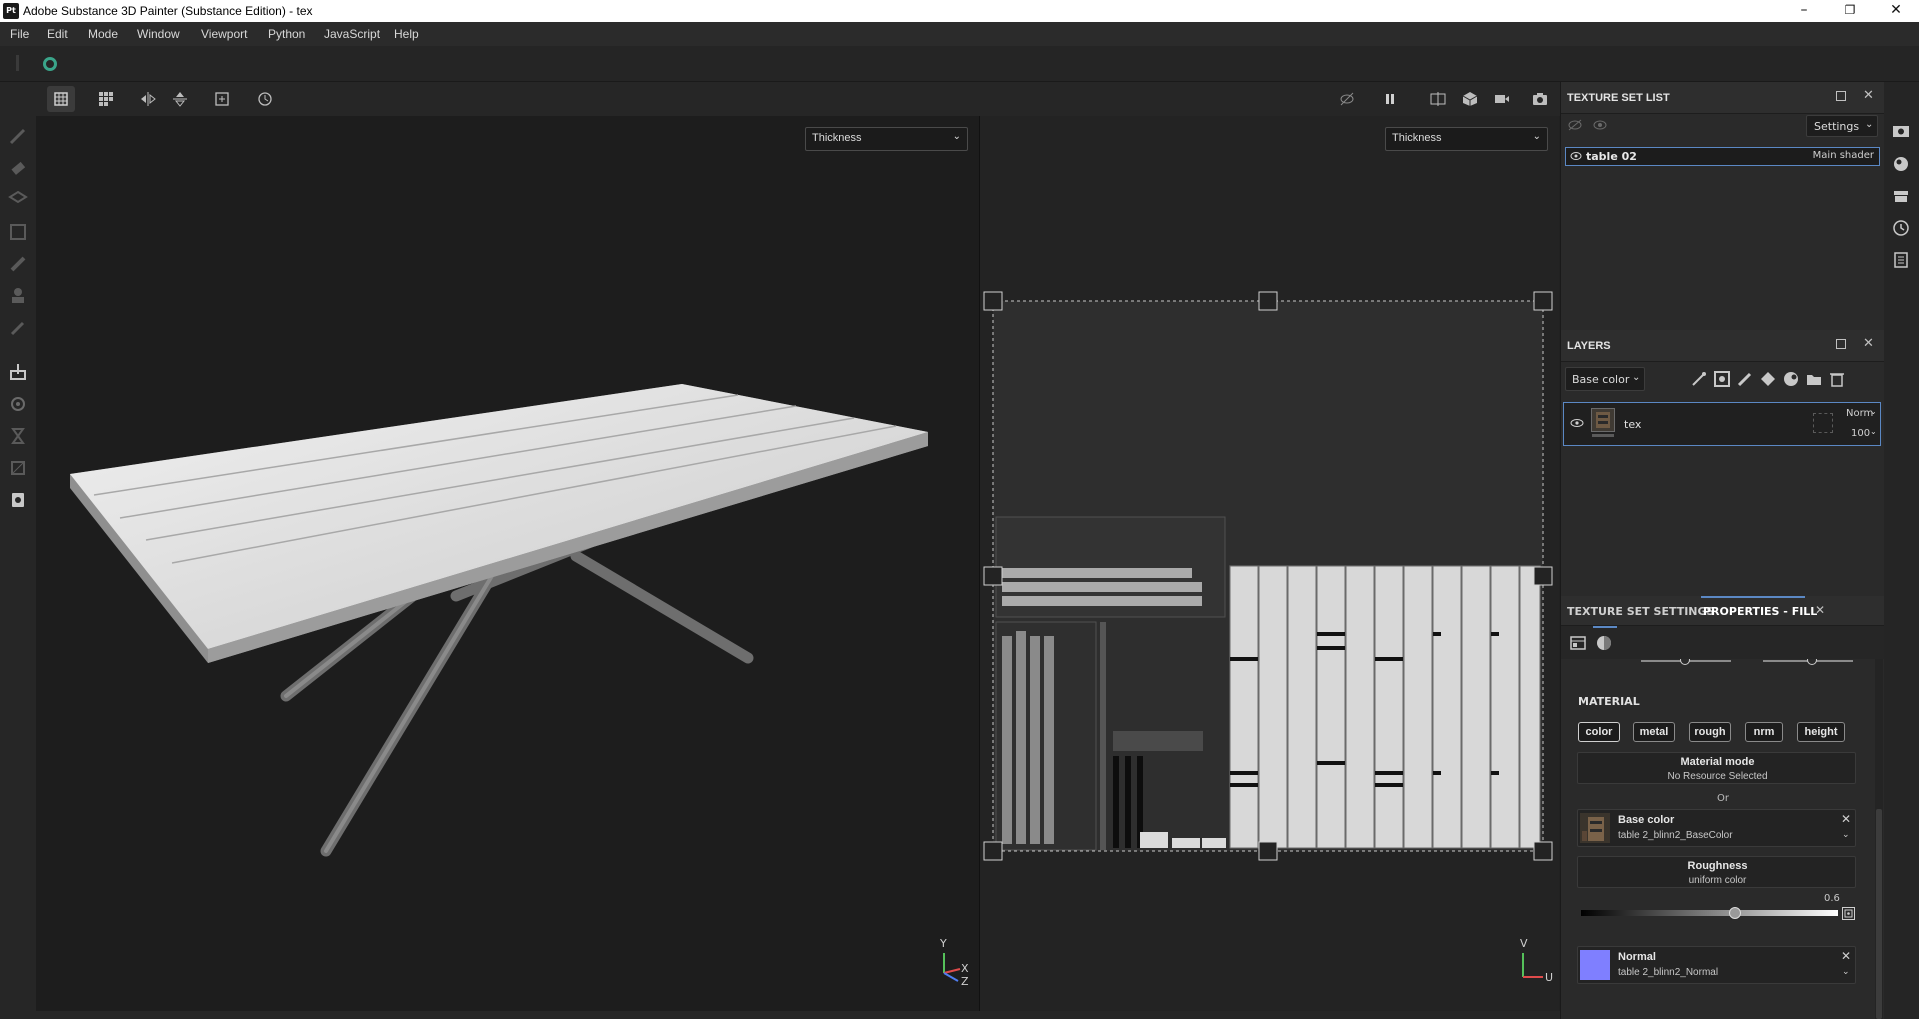 Image resolution: width=1919 pixels, height=1019 pixels. Describe the element at coordinates (286, 34) in the screenshot. I see `menu-python: Python` at that location.